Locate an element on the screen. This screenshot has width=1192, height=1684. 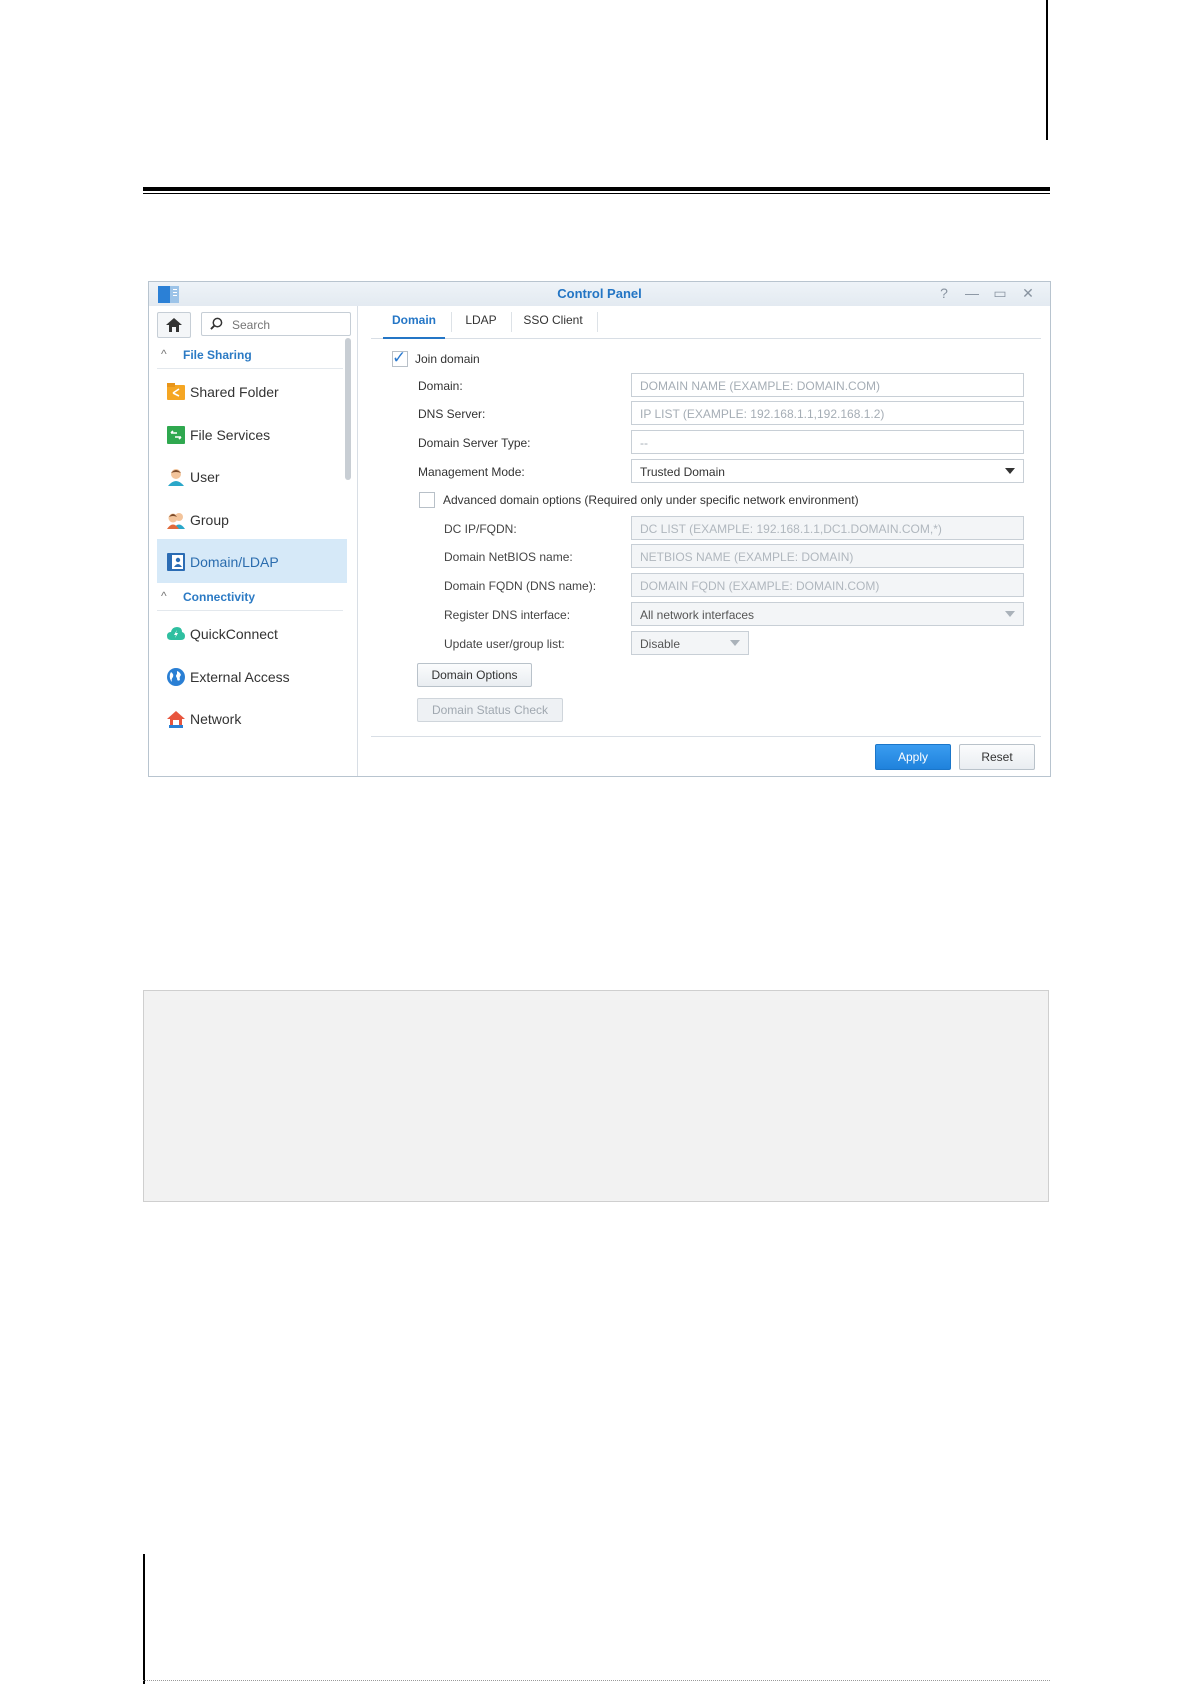
domain-label: Domain: is located at coordinates (440, 386).